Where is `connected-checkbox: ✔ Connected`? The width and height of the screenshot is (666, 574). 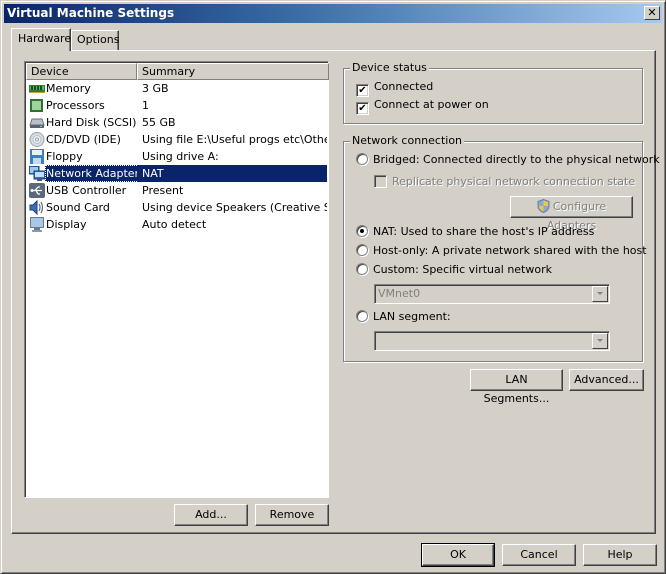 connected-checkbox: ✔ Connected is located at coordinates (395, 88).